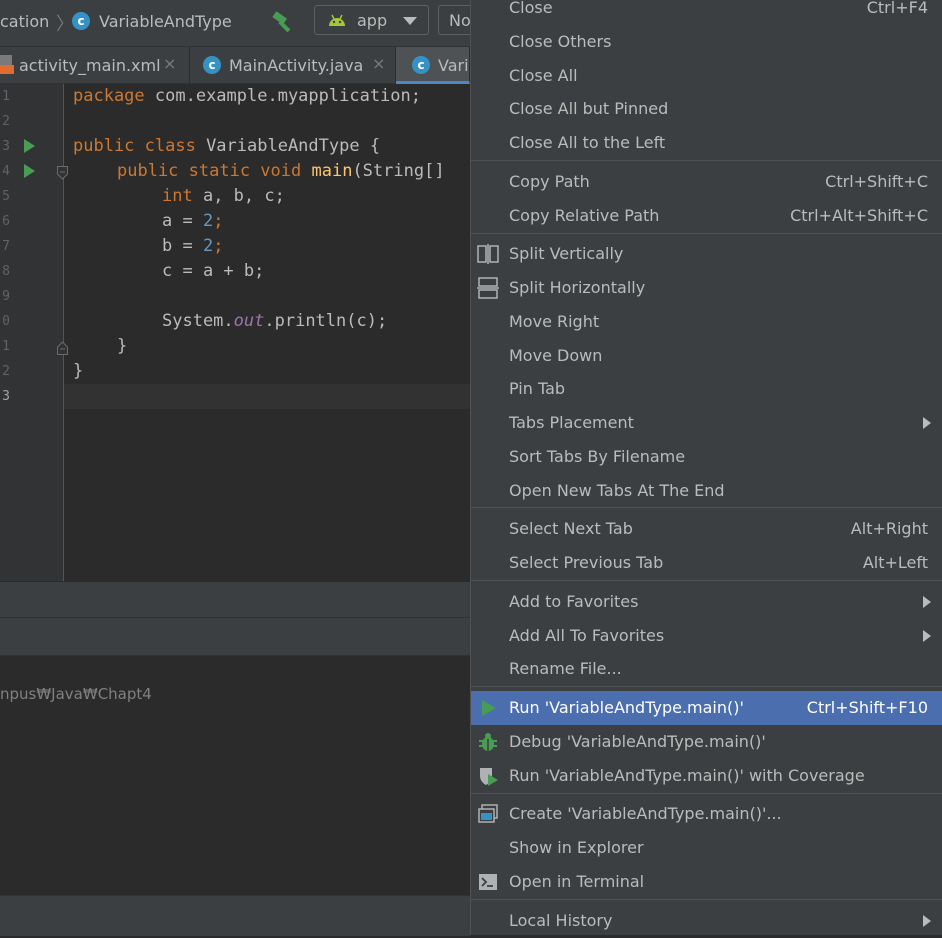  Describe the element at coordinates (453, 65) in the screenshot. I see `tab-label: Vari` at that location.